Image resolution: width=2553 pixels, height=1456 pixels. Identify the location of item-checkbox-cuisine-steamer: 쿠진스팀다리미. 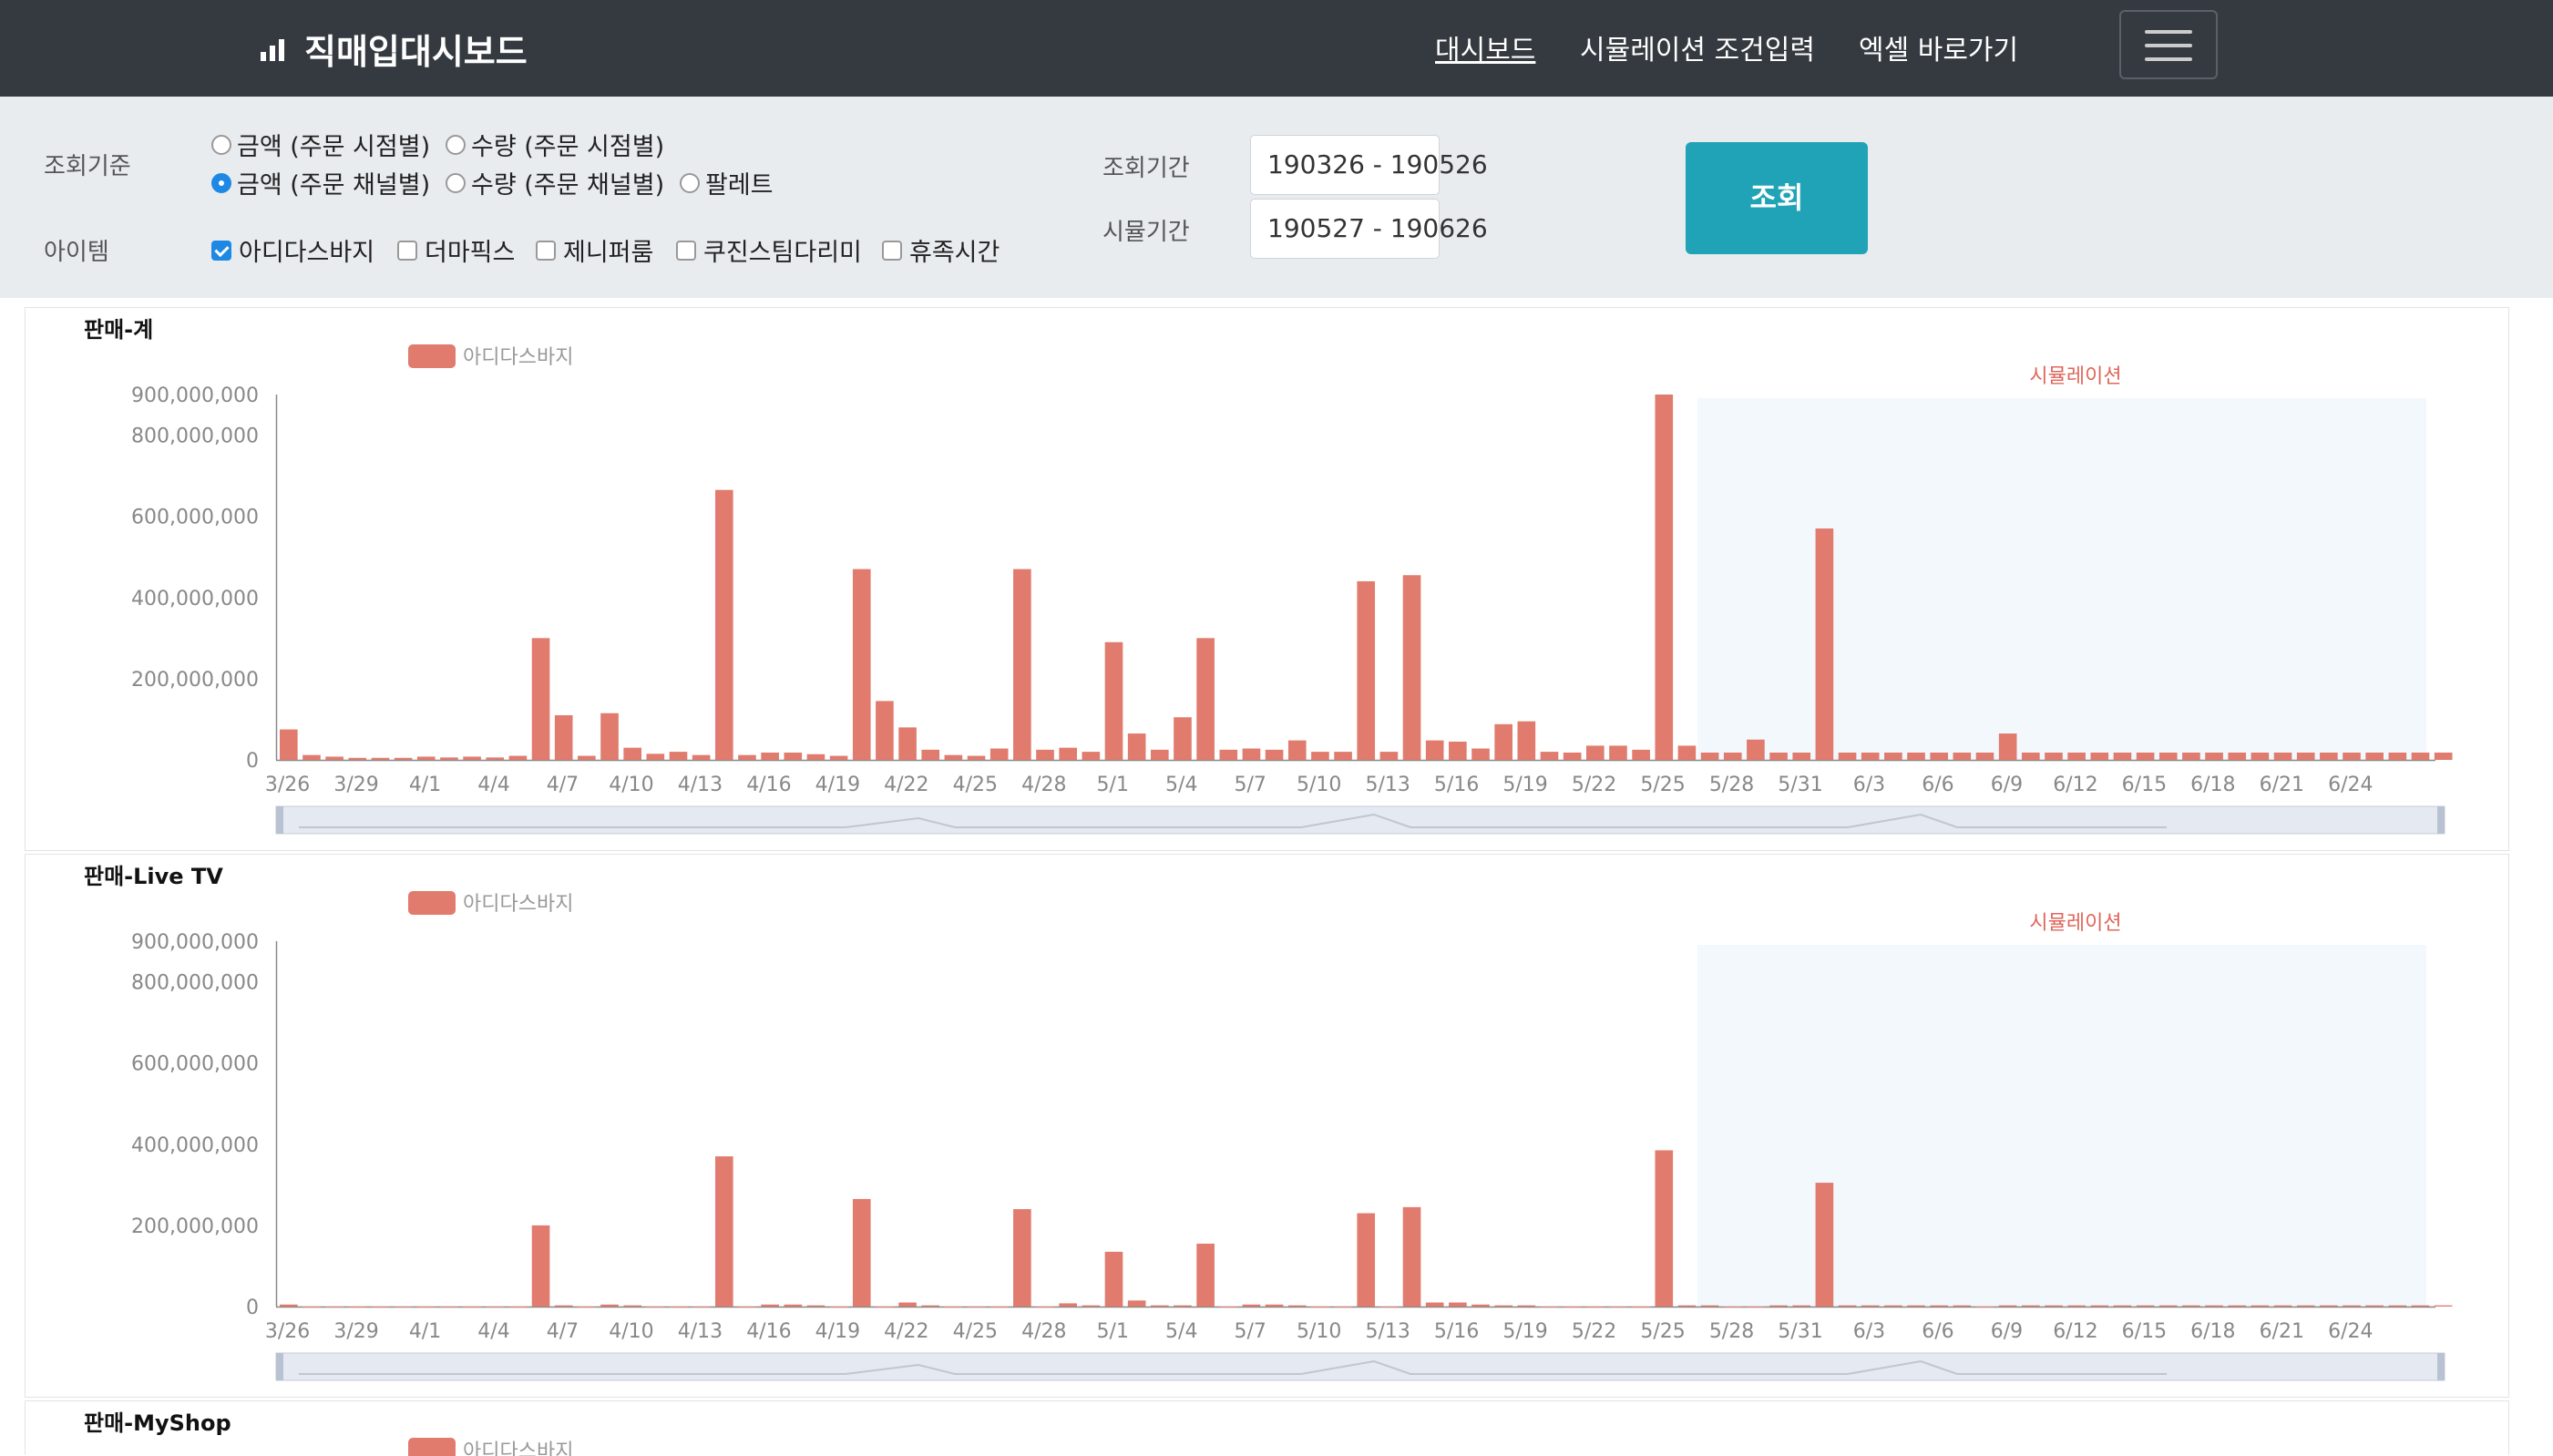
(769, 250).